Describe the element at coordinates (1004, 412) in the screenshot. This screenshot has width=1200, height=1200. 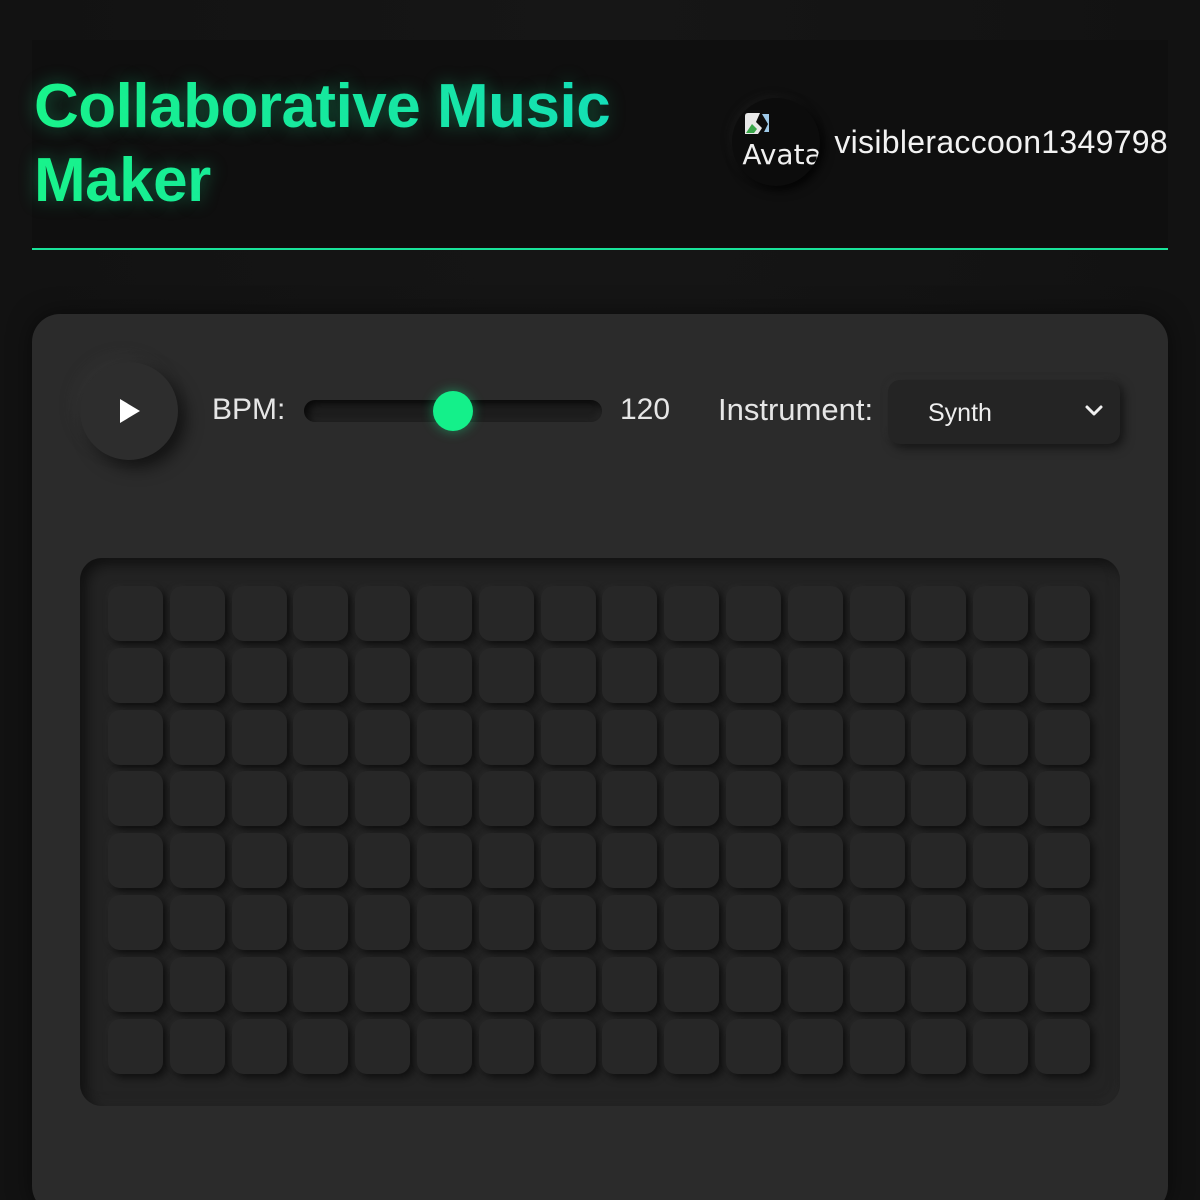
I see `instrument-select: Synth` at that location.